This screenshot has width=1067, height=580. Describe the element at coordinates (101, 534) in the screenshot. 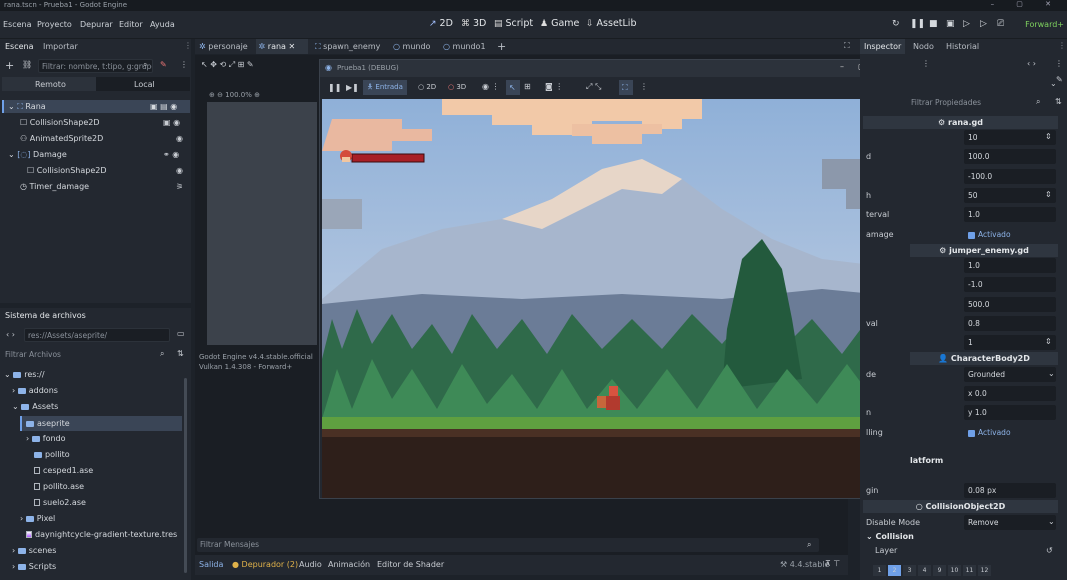

I see `fs-item-gradient: daynightcycle-gradient-texture.tres` at that location.